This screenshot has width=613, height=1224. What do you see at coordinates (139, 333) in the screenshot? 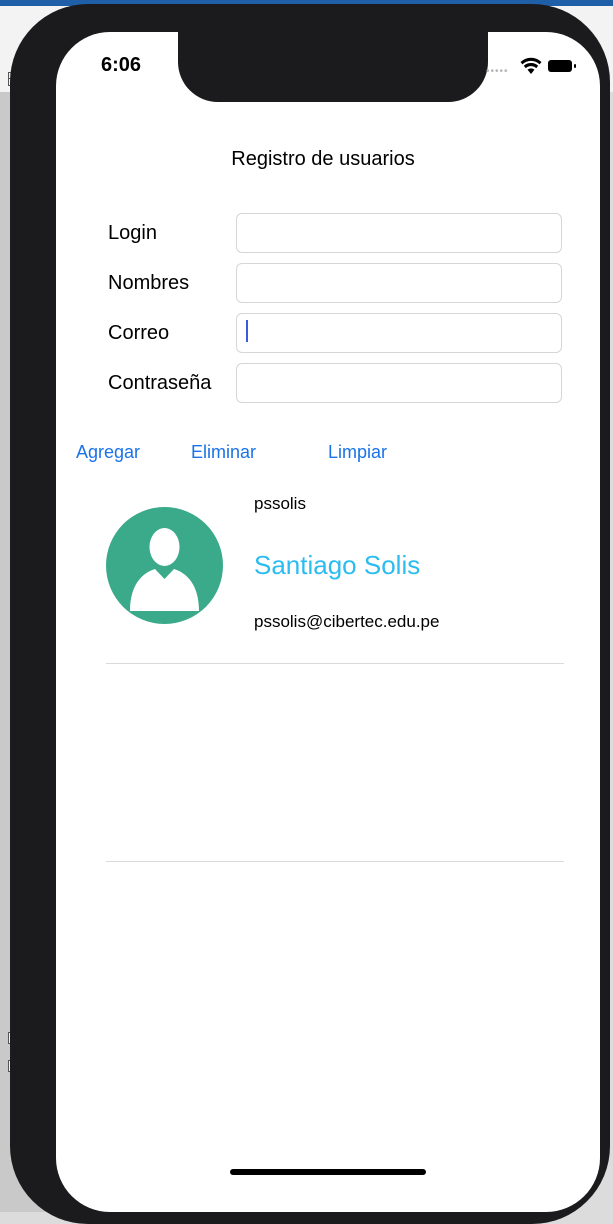
I see `correo-label: Correo` at bounding box center [139, 333].